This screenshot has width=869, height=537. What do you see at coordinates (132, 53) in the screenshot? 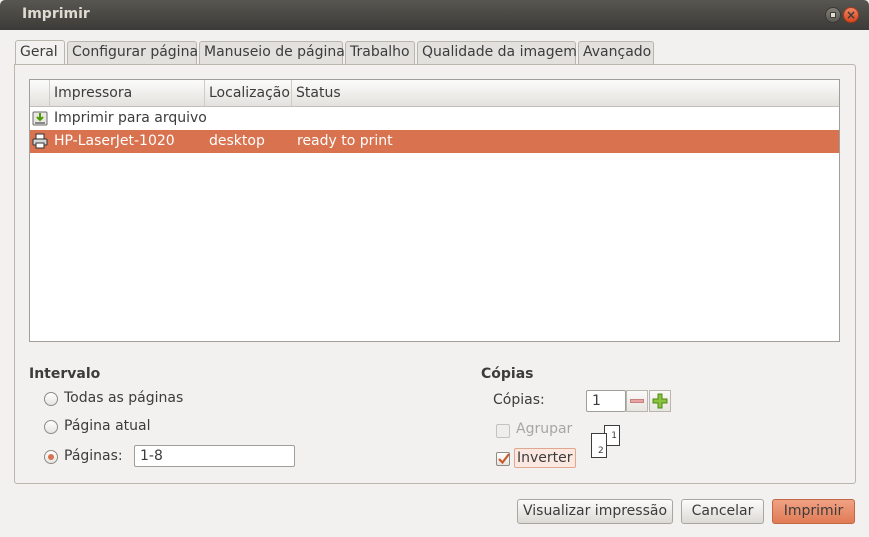
I see `tab-configurar-pagina: Configurar página` at bounding box center [132, 53].